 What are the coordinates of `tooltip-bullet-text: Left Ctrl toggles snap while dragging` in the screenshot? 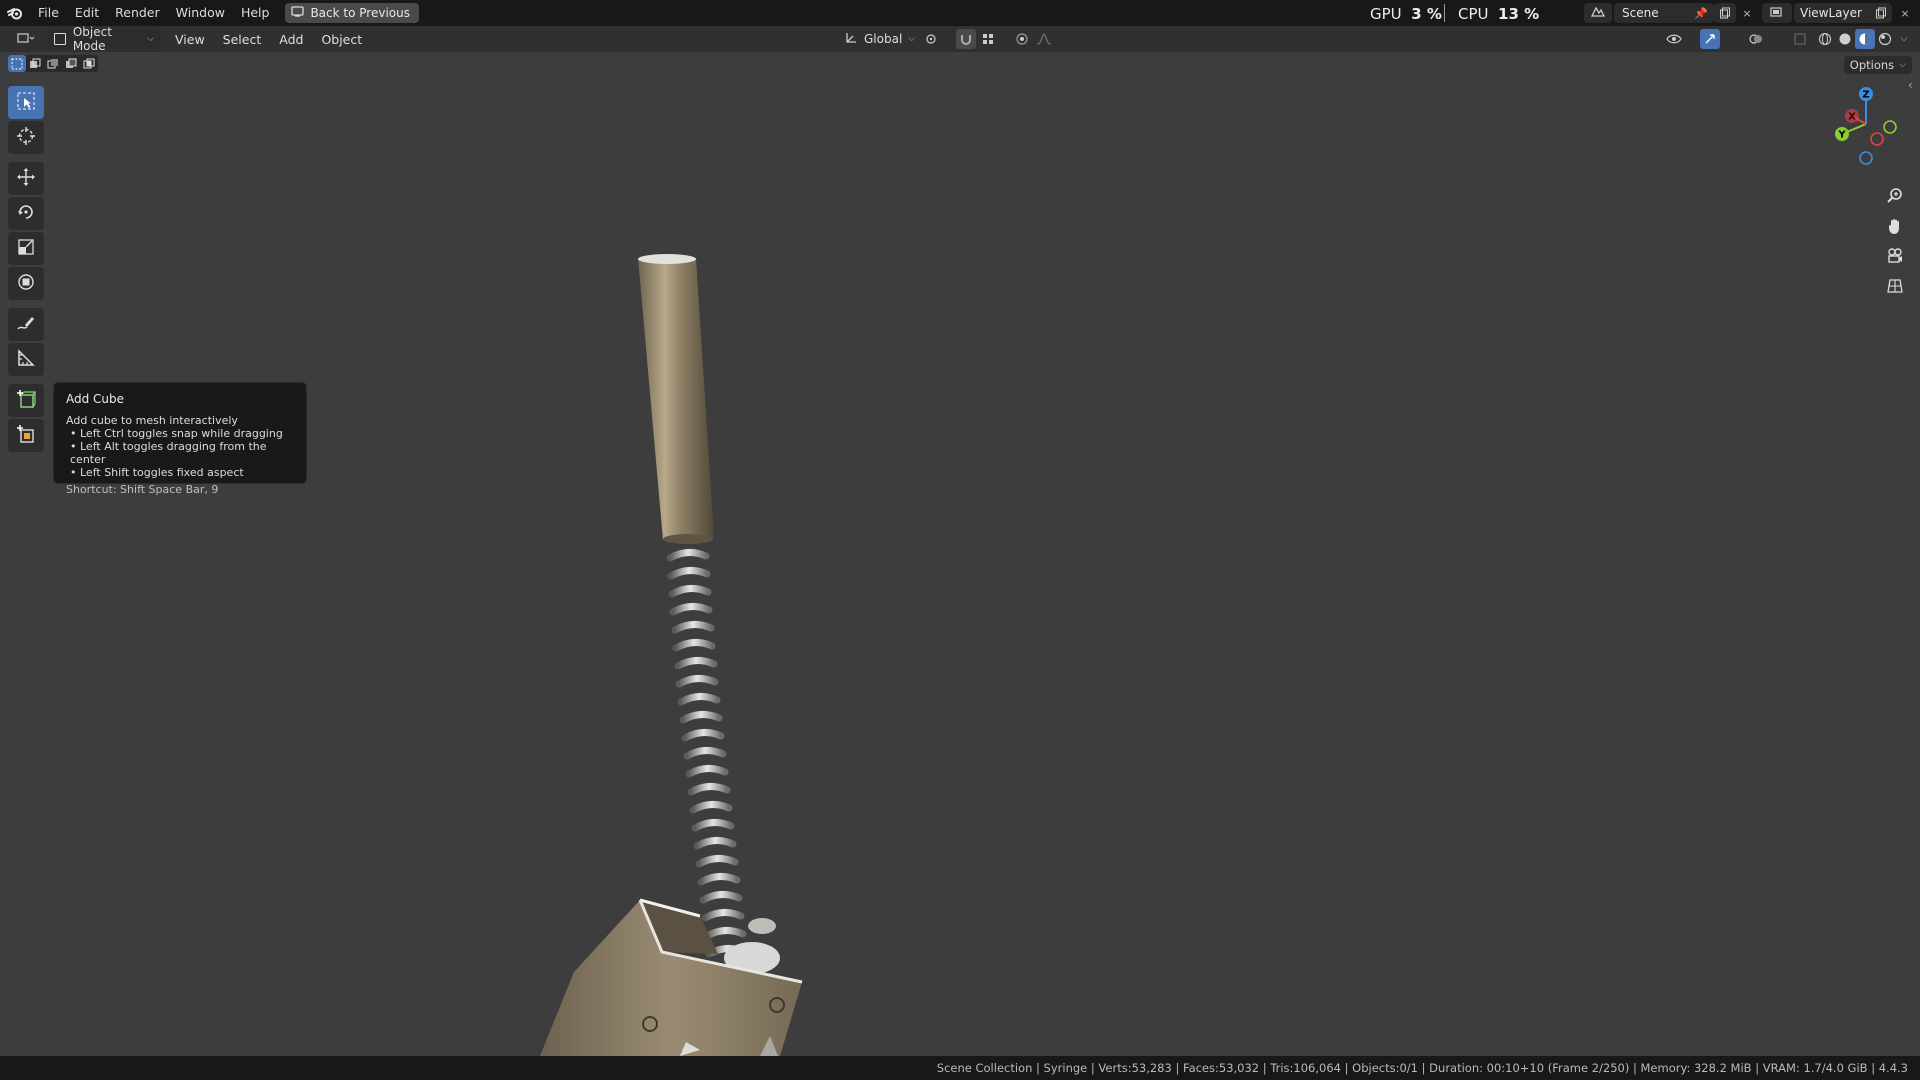 It's located at (181, 433).